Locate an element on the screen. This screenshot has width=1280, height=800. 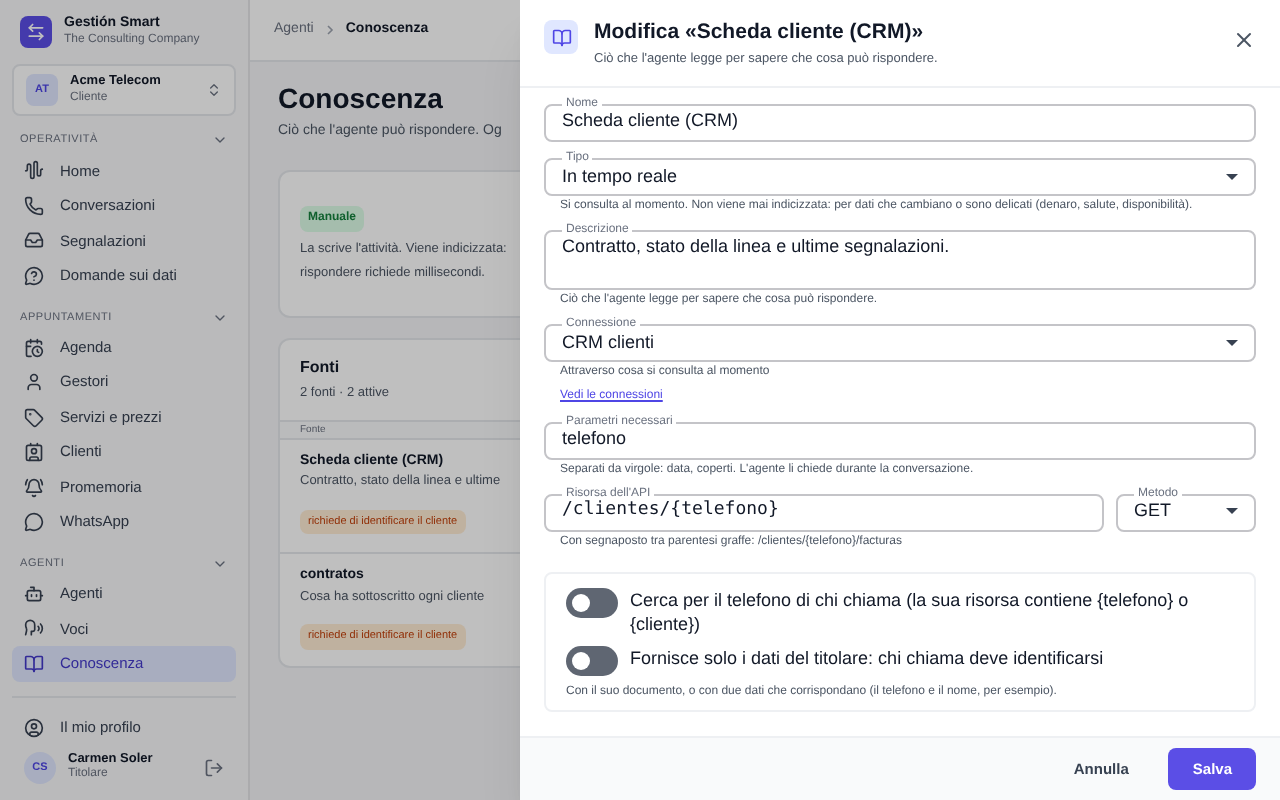
field-value: telefono is located at coordinates (594, 439).